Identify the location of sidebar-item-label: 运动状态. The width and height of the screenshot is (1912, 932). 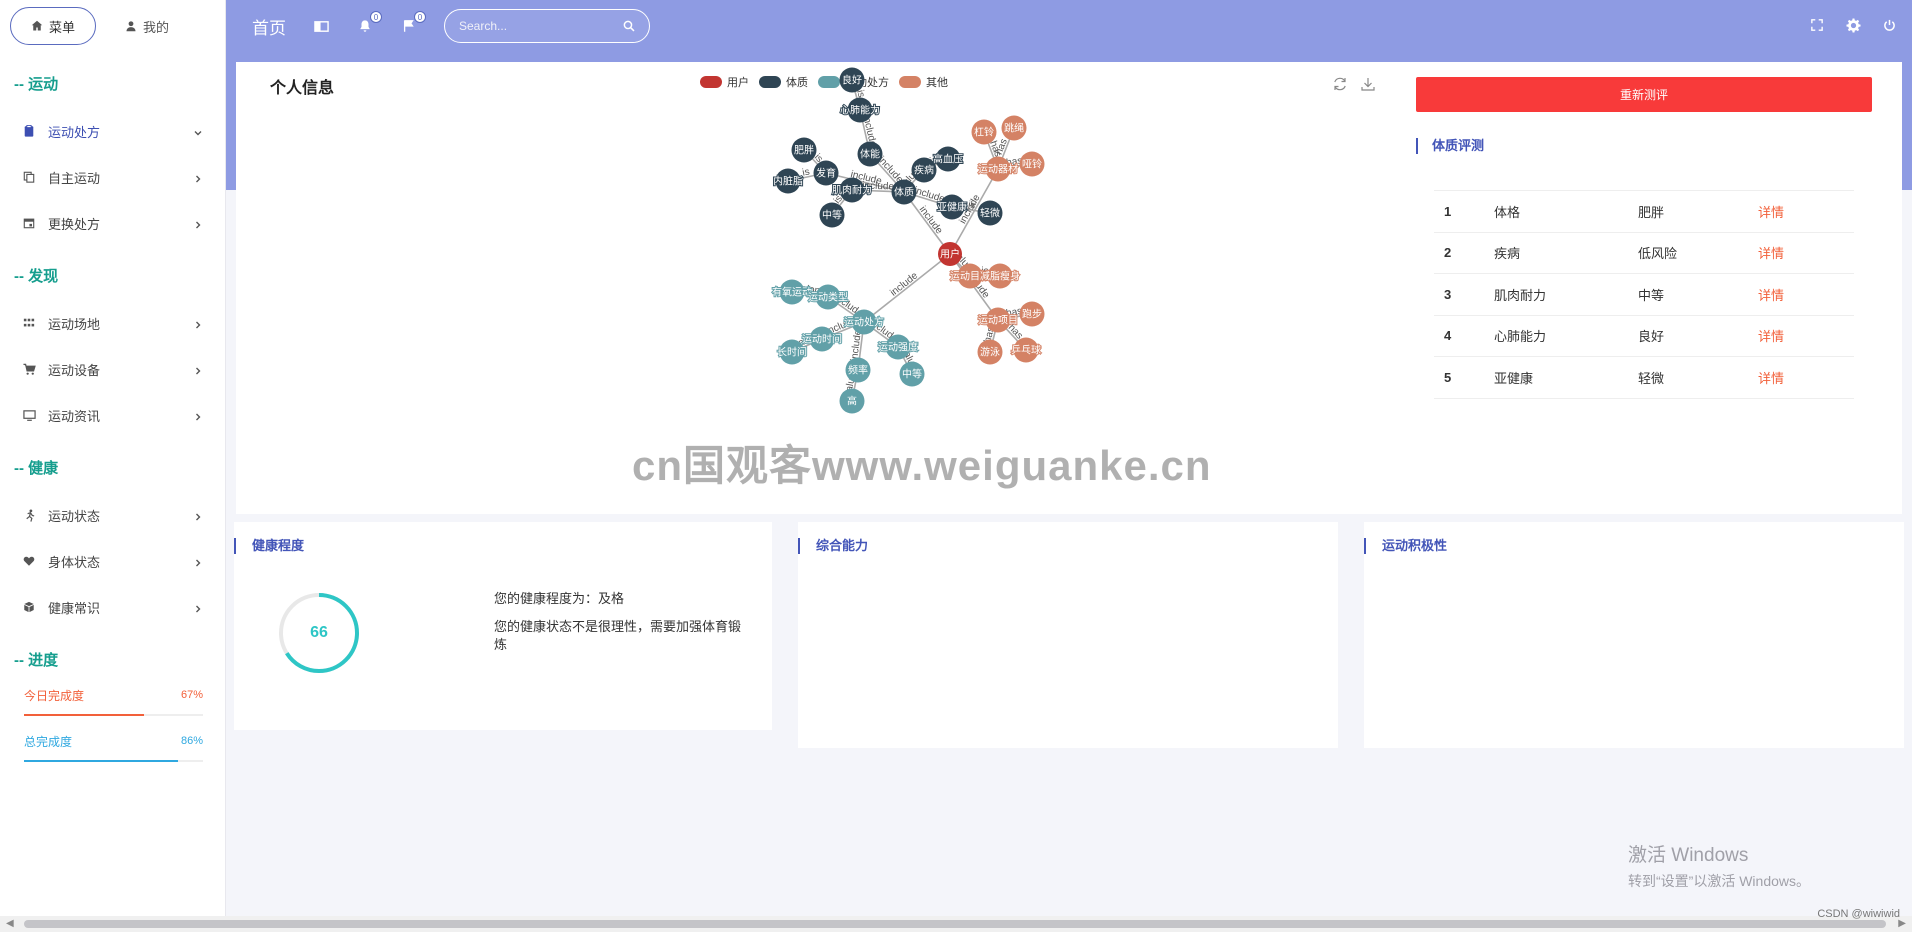
(74, 516).